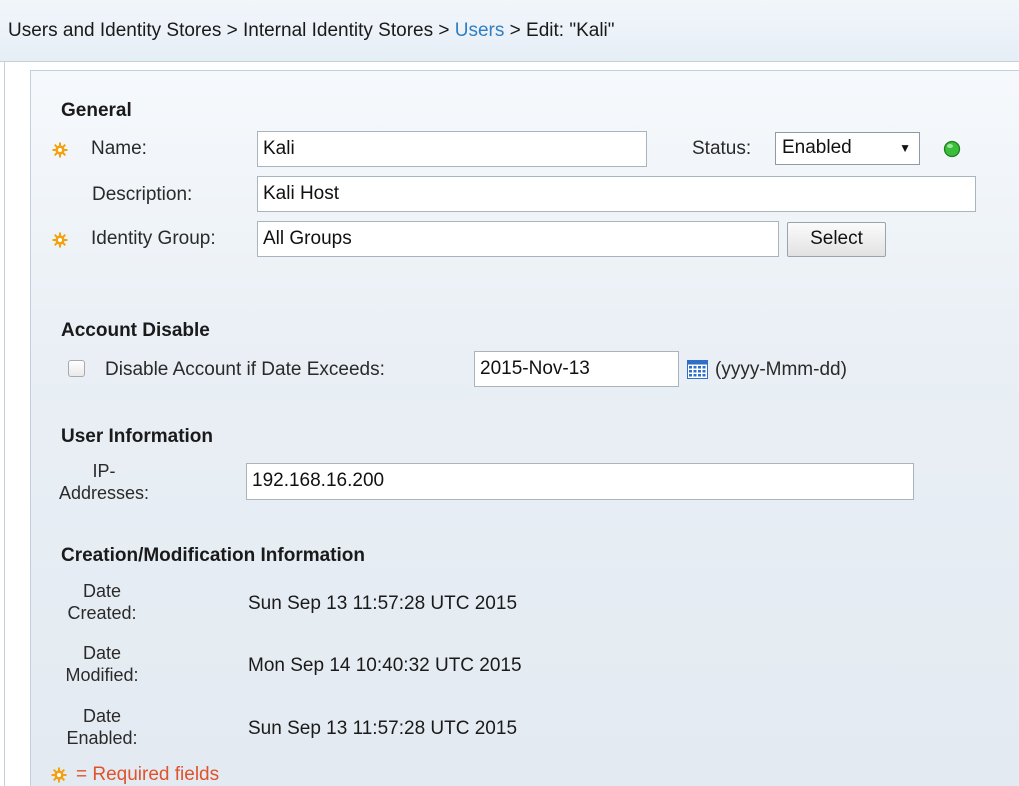 This screenshot has width=1019, height=786. What do you see at coordinates (148, 774) in the screenshot?
I see `required-fields-note: = Required fields` at bounding box center [148, 774].